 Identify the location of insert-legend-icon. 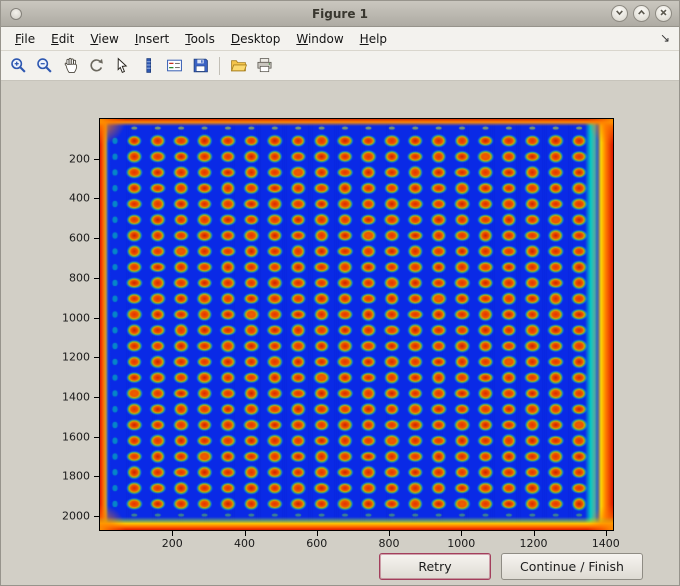
(174, 65).